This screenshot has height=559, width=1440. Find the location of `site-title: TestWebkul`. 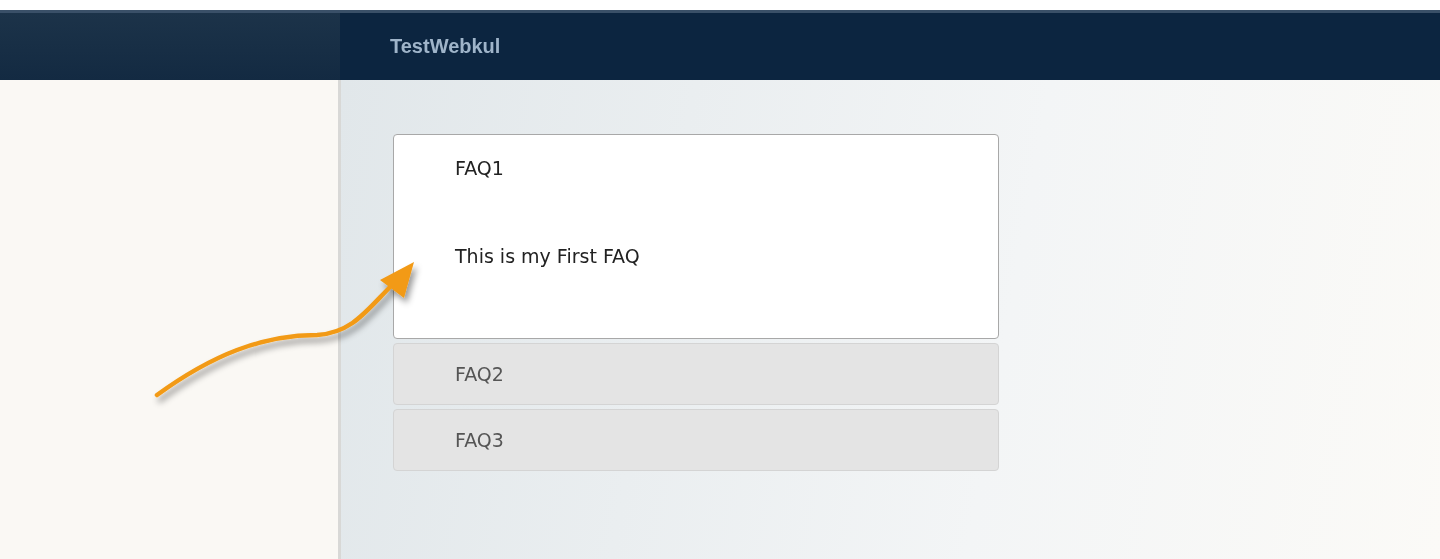

site-title: TestWebkul is located at coordinates (445, 46).